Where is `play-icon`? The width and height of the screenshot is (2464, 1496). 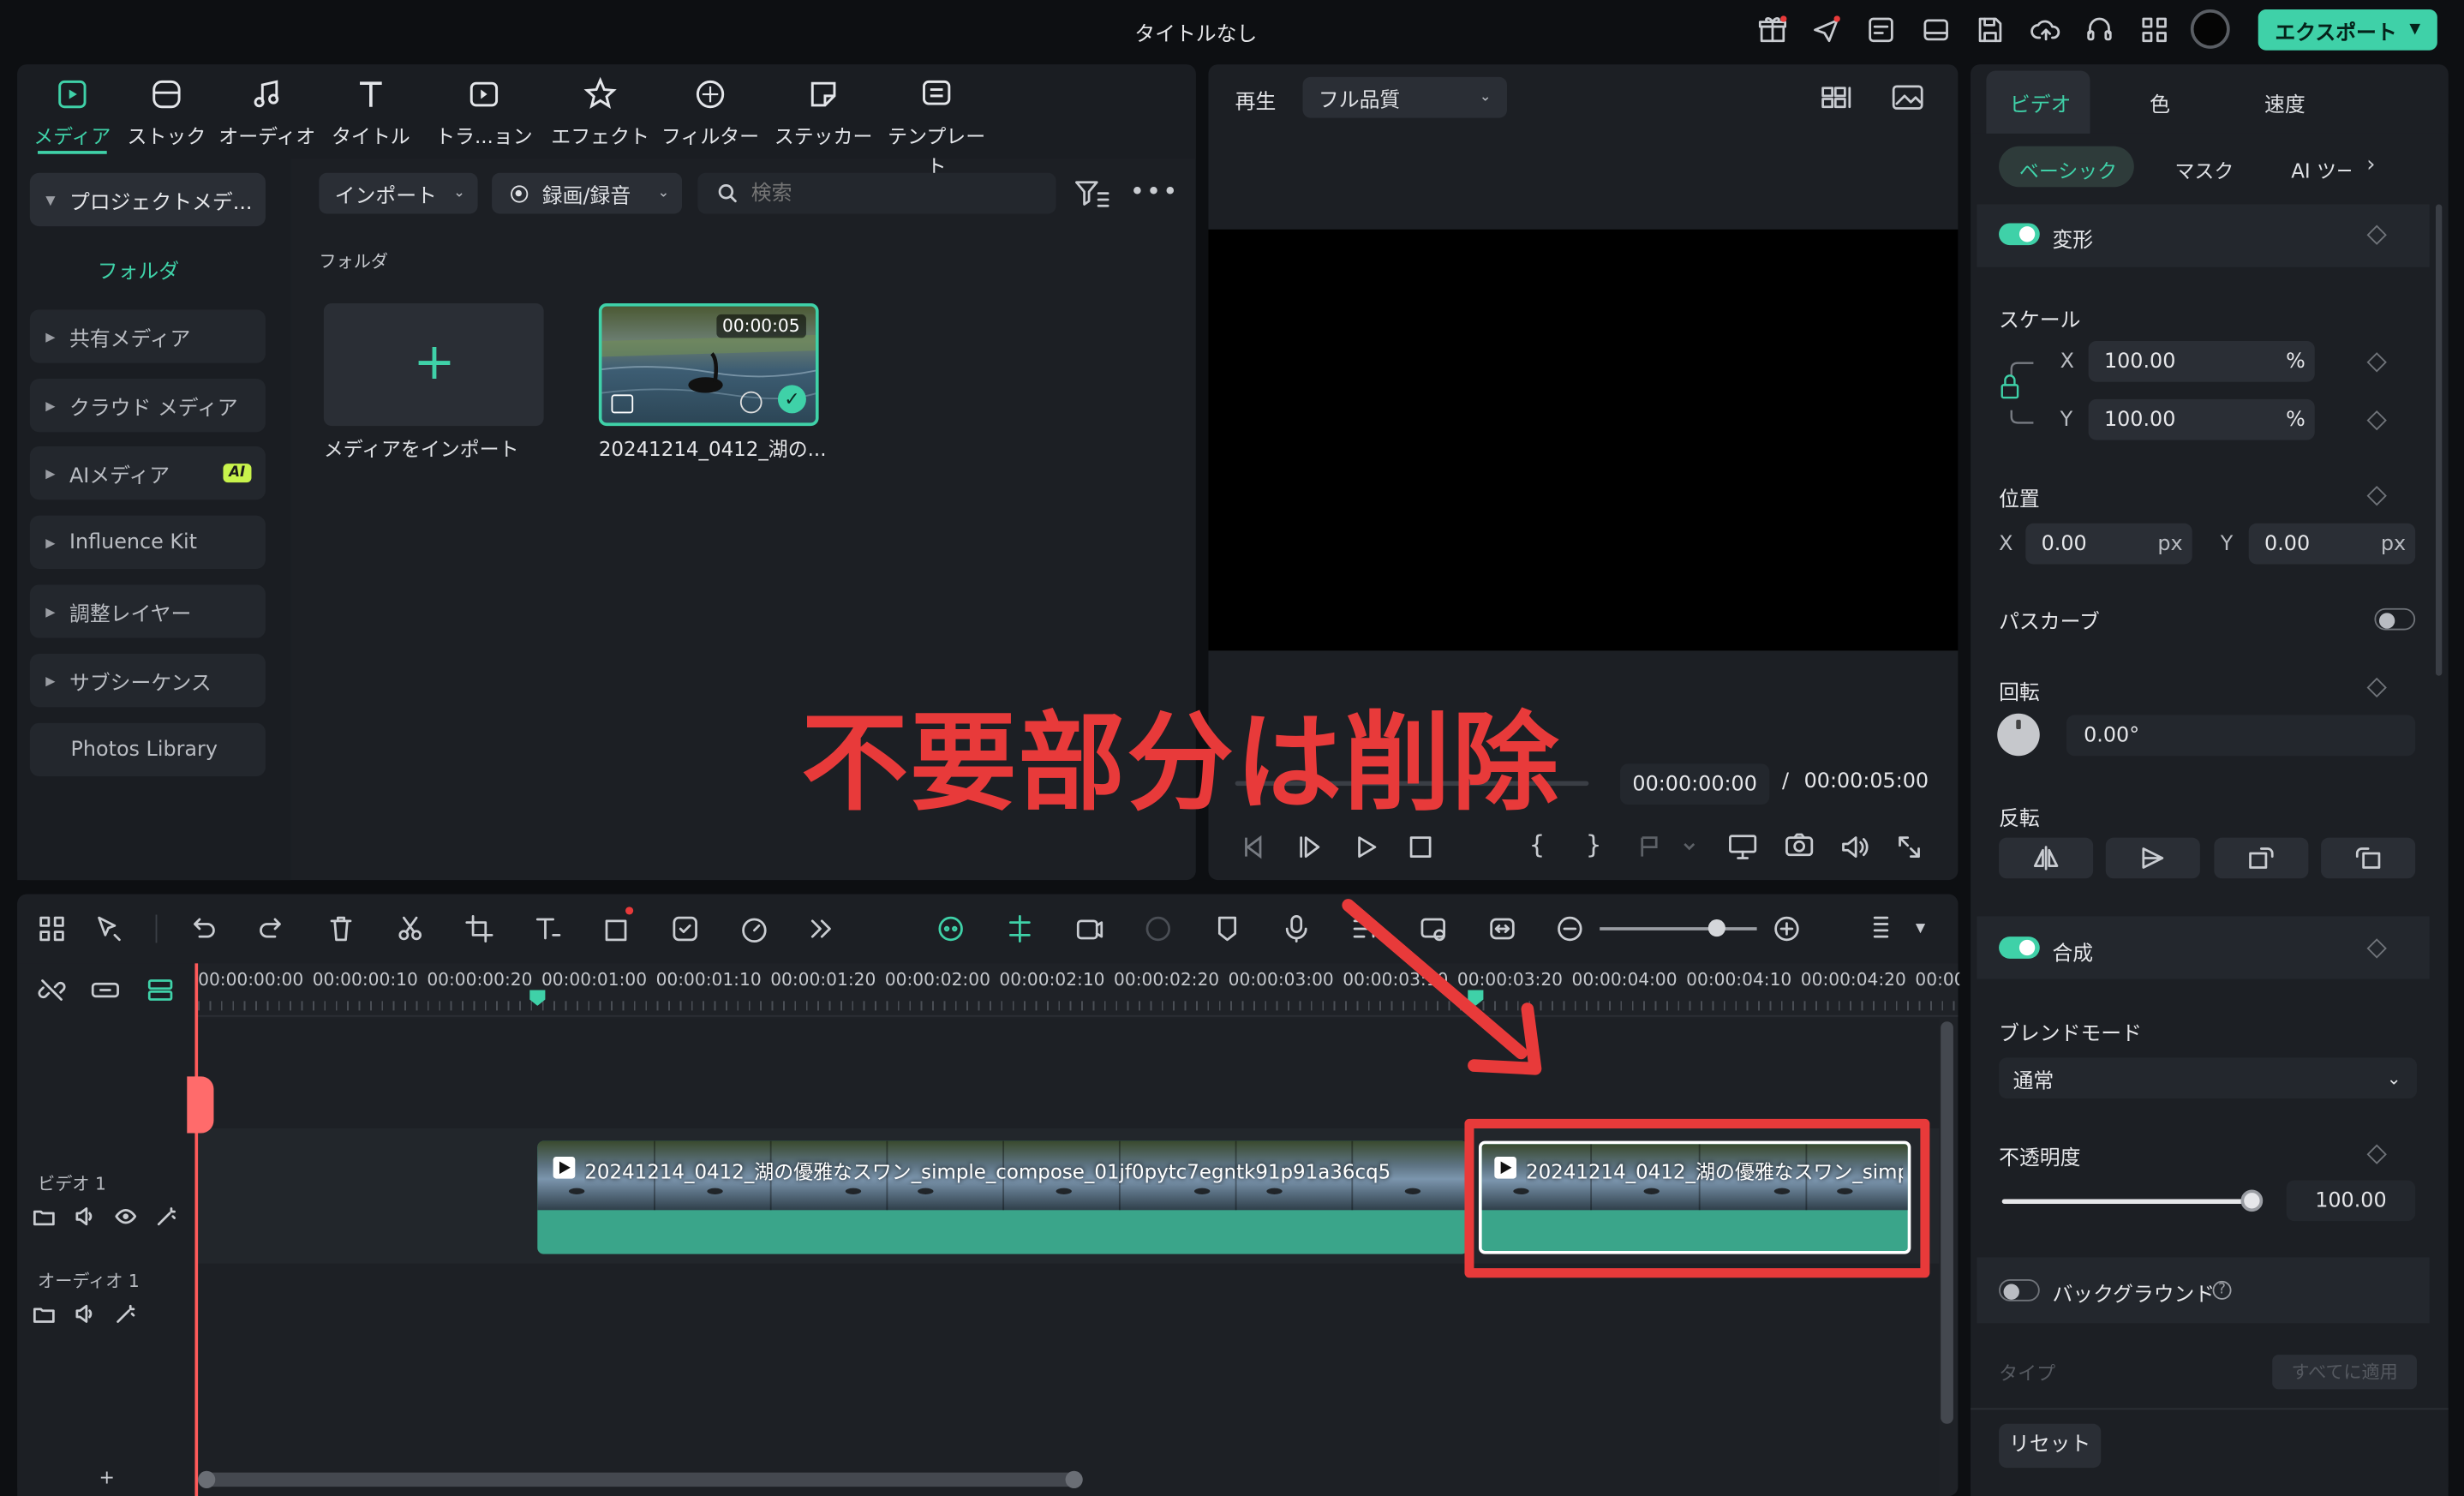 play-icon is located at coordinates (1365, 847).